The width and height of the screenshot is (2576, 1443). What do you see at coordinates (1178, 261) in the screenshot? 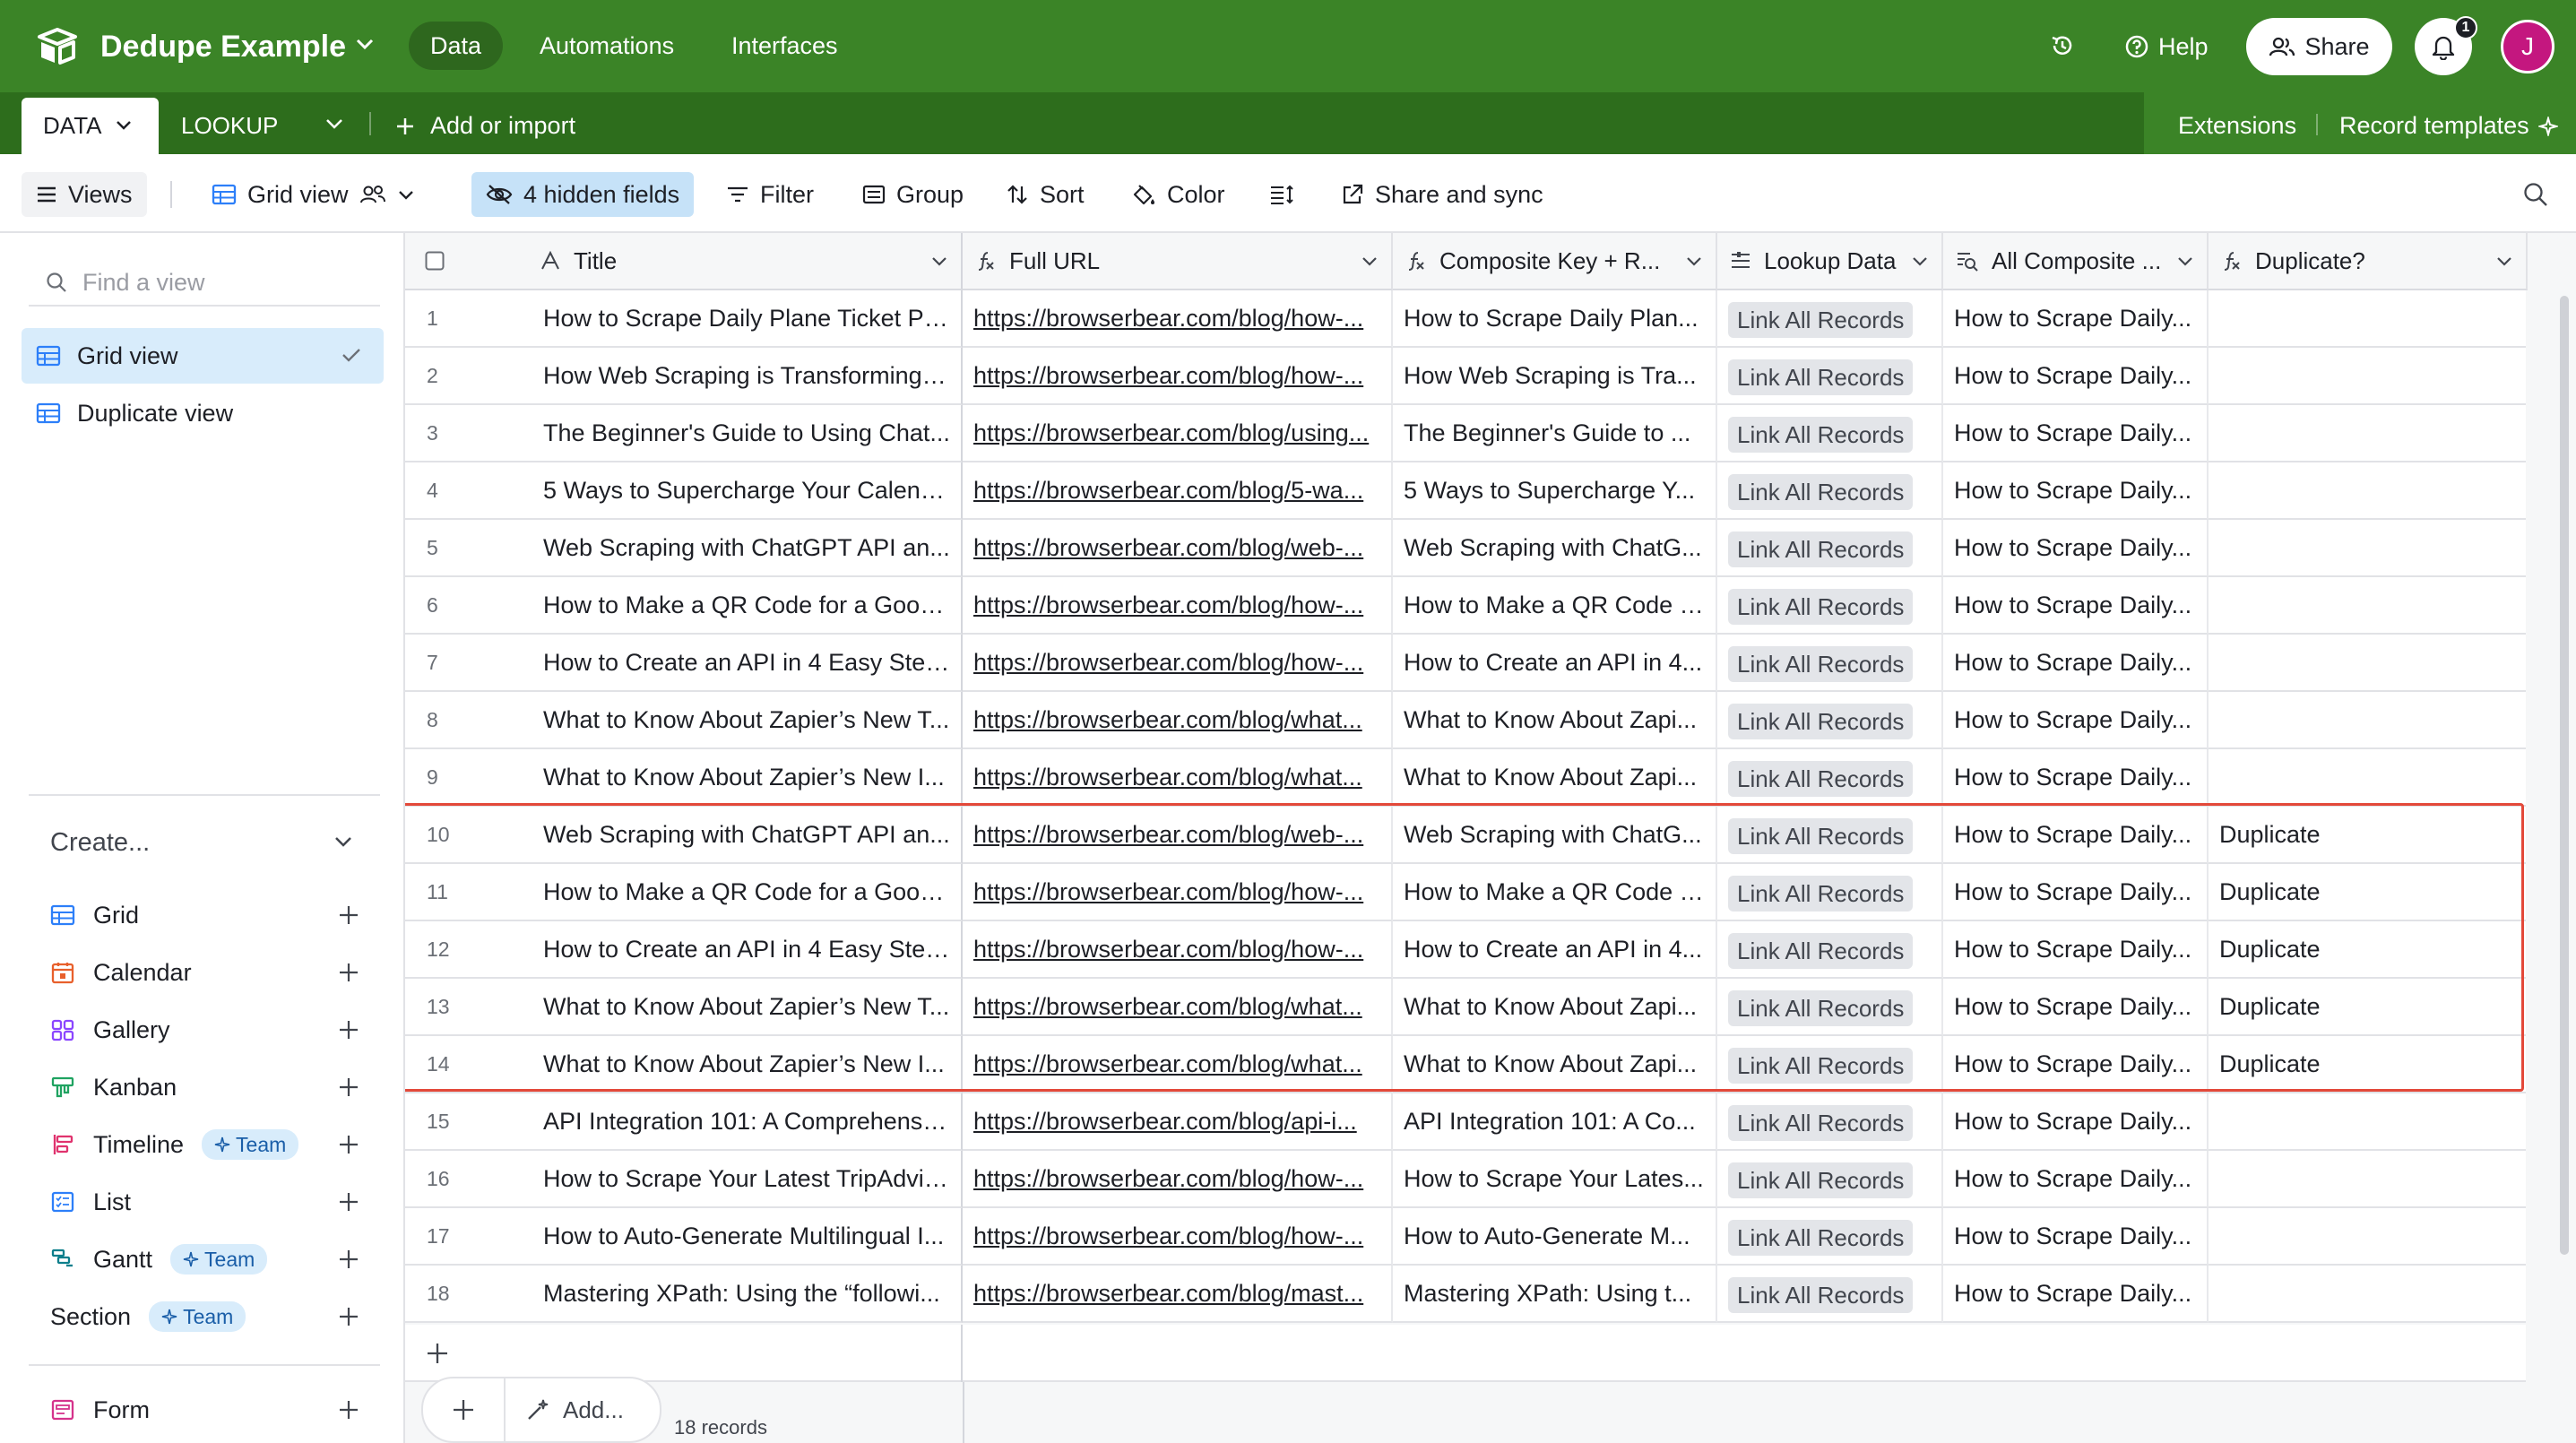
I see `column-header-full-url: Full URL` at bounding box center [1178, 261].